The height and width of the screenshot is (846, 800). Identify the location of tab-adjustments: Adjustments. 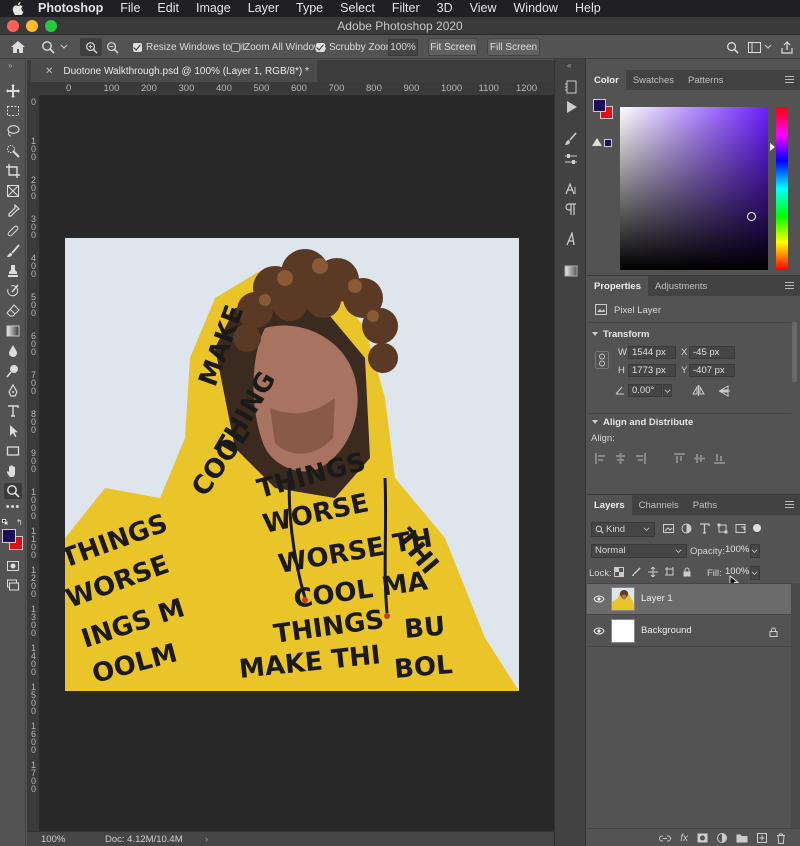
(681, 286).